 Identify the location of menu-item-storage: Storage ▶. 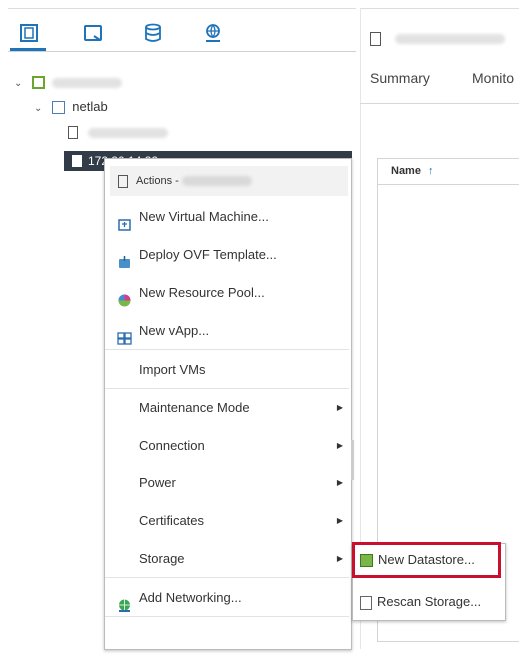
(227, 558).